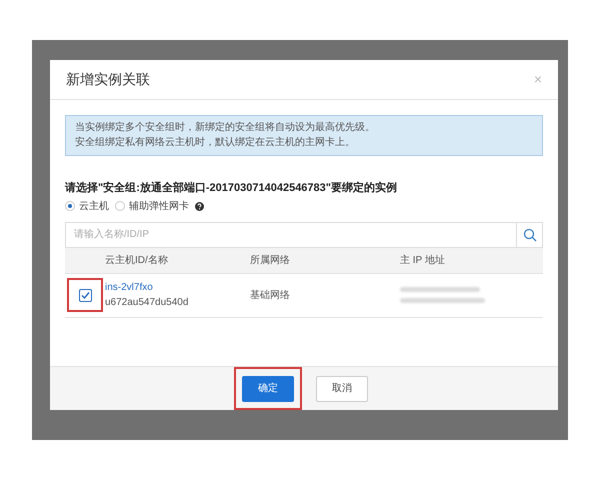  What do you see at coordinates (215, 143) in the screenshot?
I see `notice-text: 安全组绑定私有网络云主机时，默认绑定在云主机的主网卡上。` at bounding box center [215, 143].